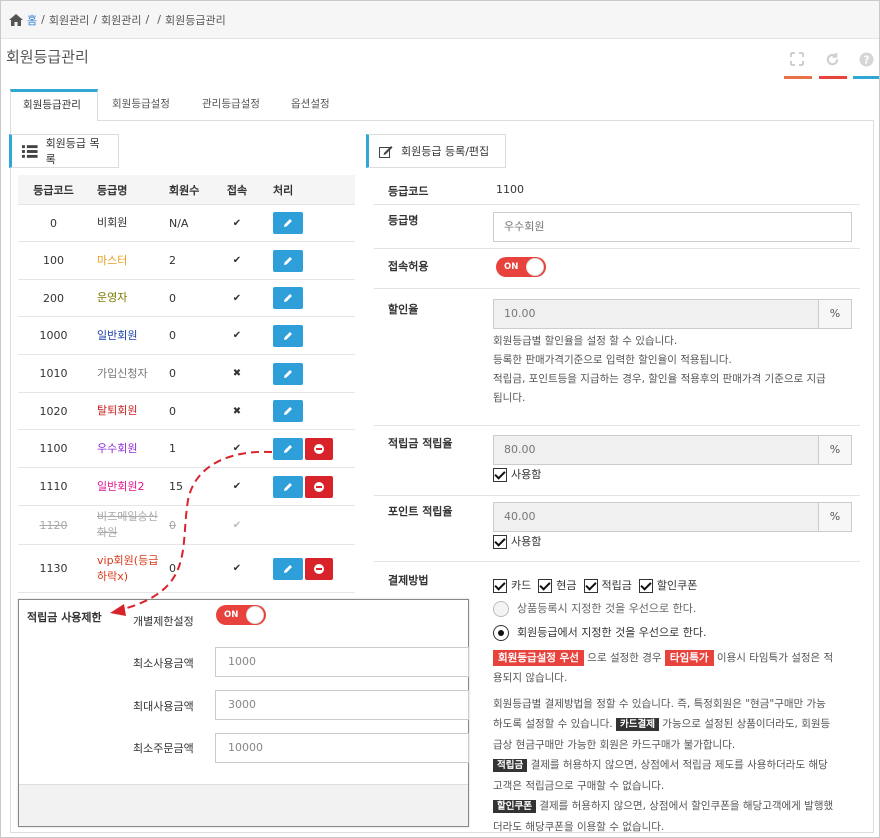 The width and height of the screenshot is (880, 838). Describe the element at coordinates (54, 105) in the screenshot. I see `tab-grade-management: 회원등급관리` at that location.